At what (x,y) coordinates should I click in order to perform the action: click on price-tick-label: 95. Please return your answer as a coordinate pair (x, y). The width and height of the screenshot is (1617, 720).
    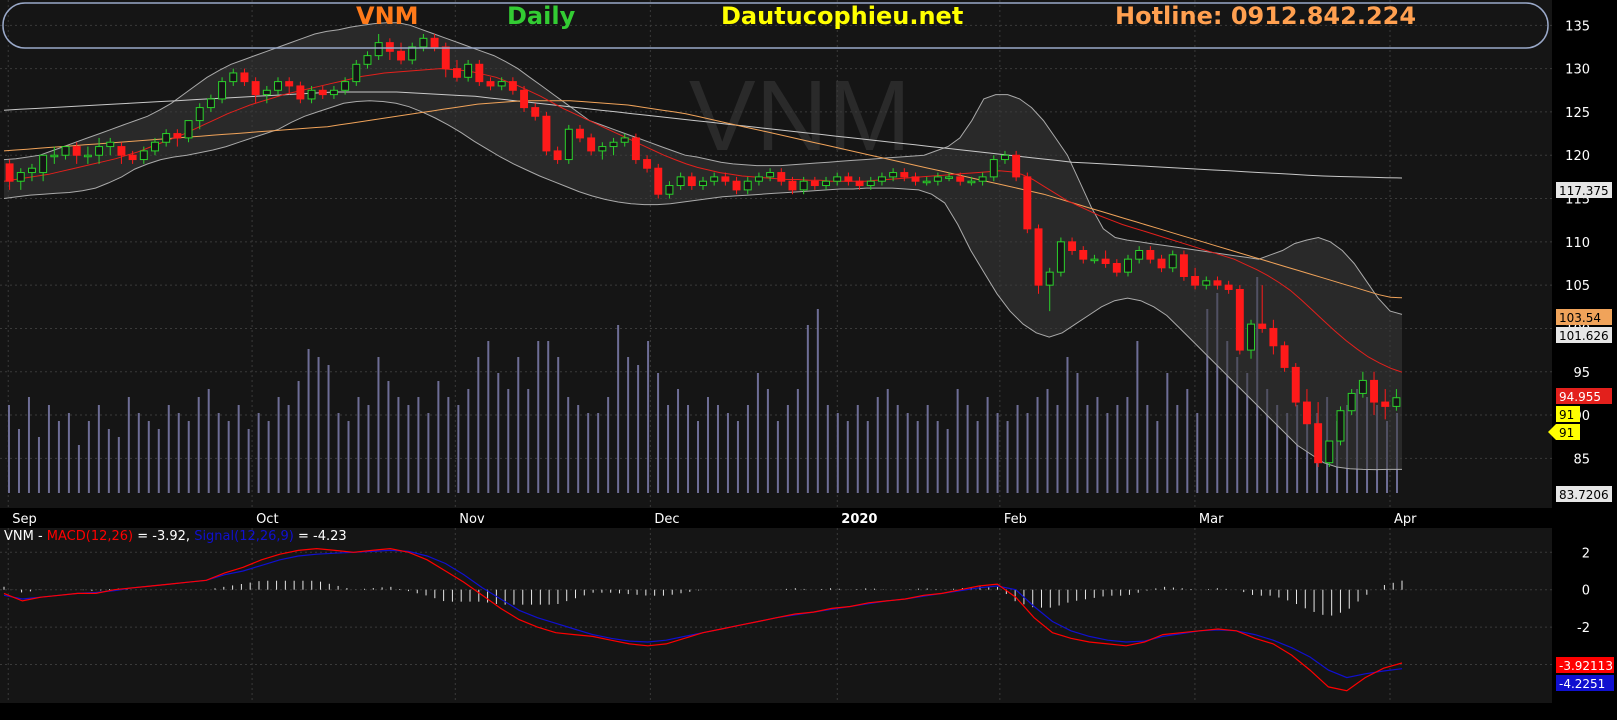
    Looking at the image, I should click on (1581, 373).